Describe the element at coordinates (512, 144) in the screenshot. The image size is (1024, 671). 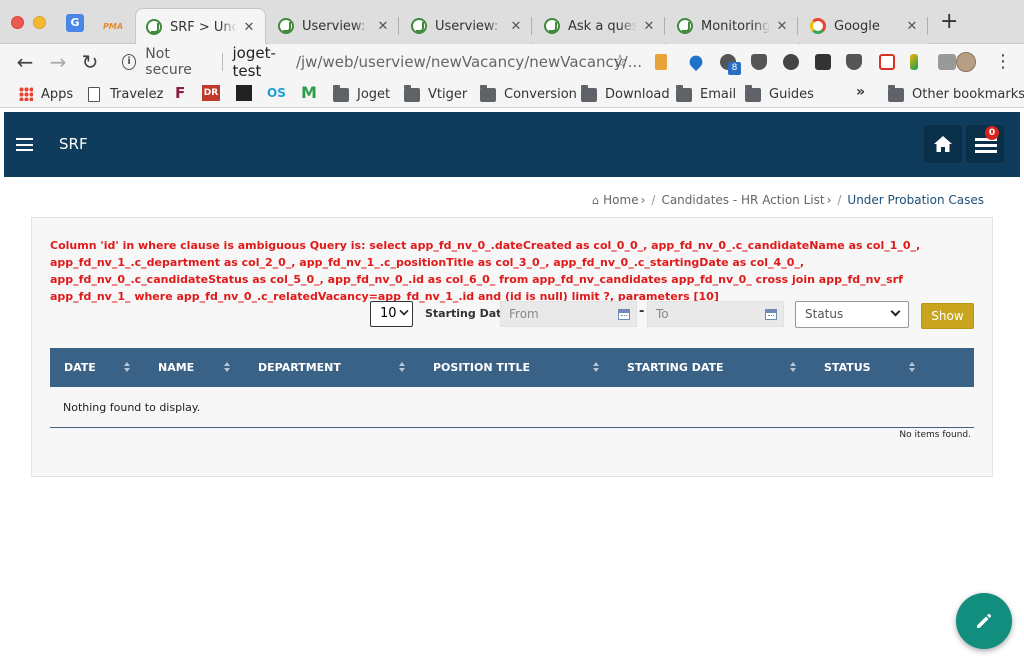
I see `app-header: SRF 0` at that location.